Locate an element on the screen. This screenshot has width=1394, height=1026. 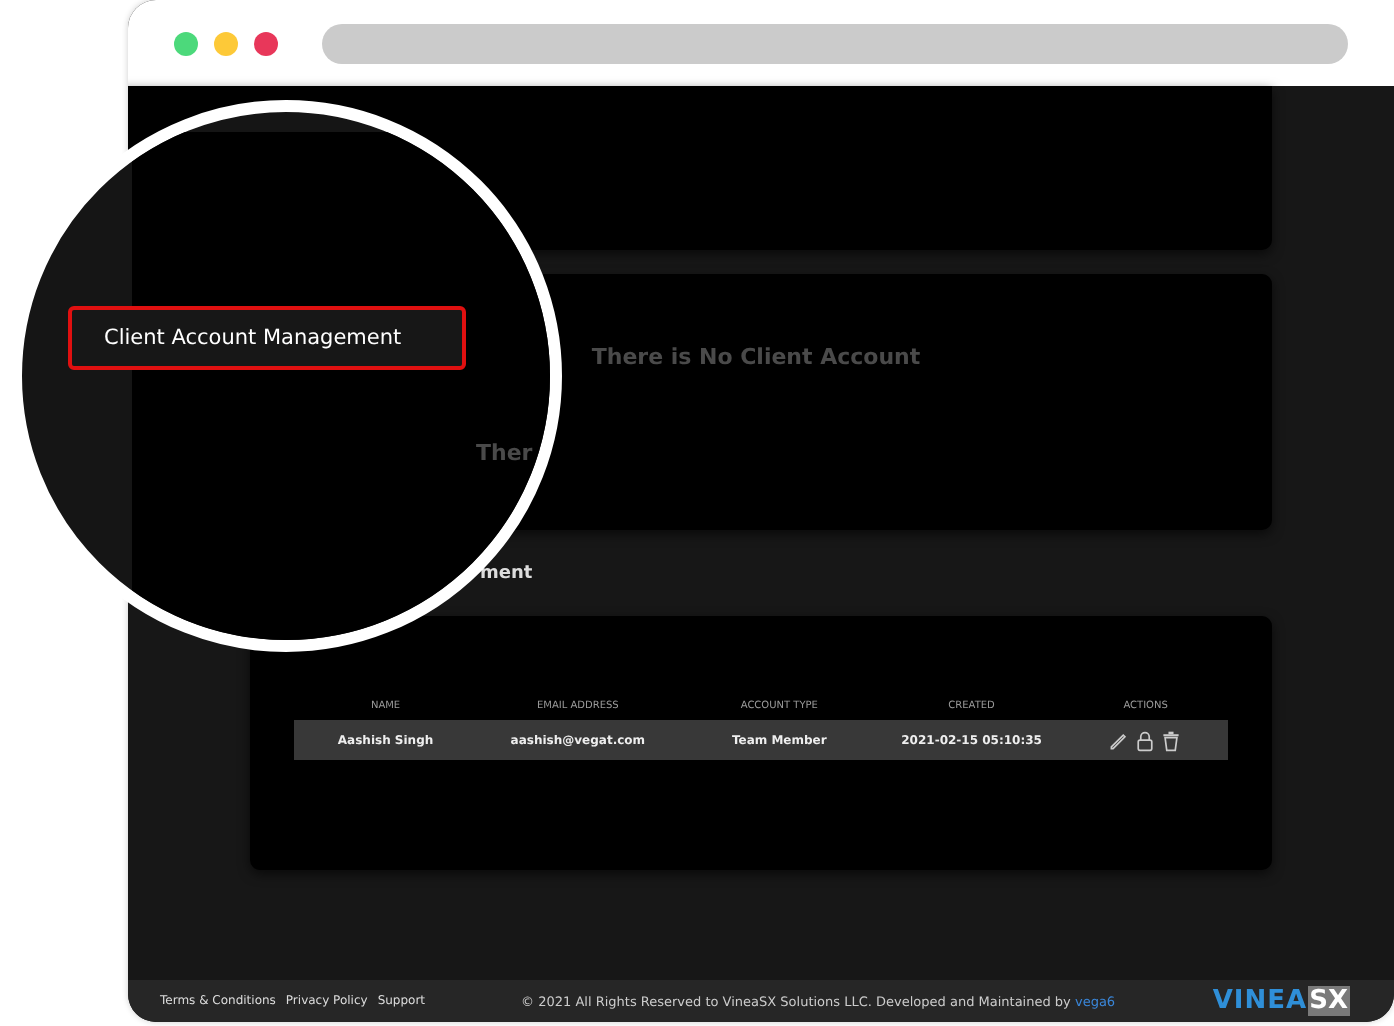
highlighted-label: Client Account Management is located at coordinates (267, 338).